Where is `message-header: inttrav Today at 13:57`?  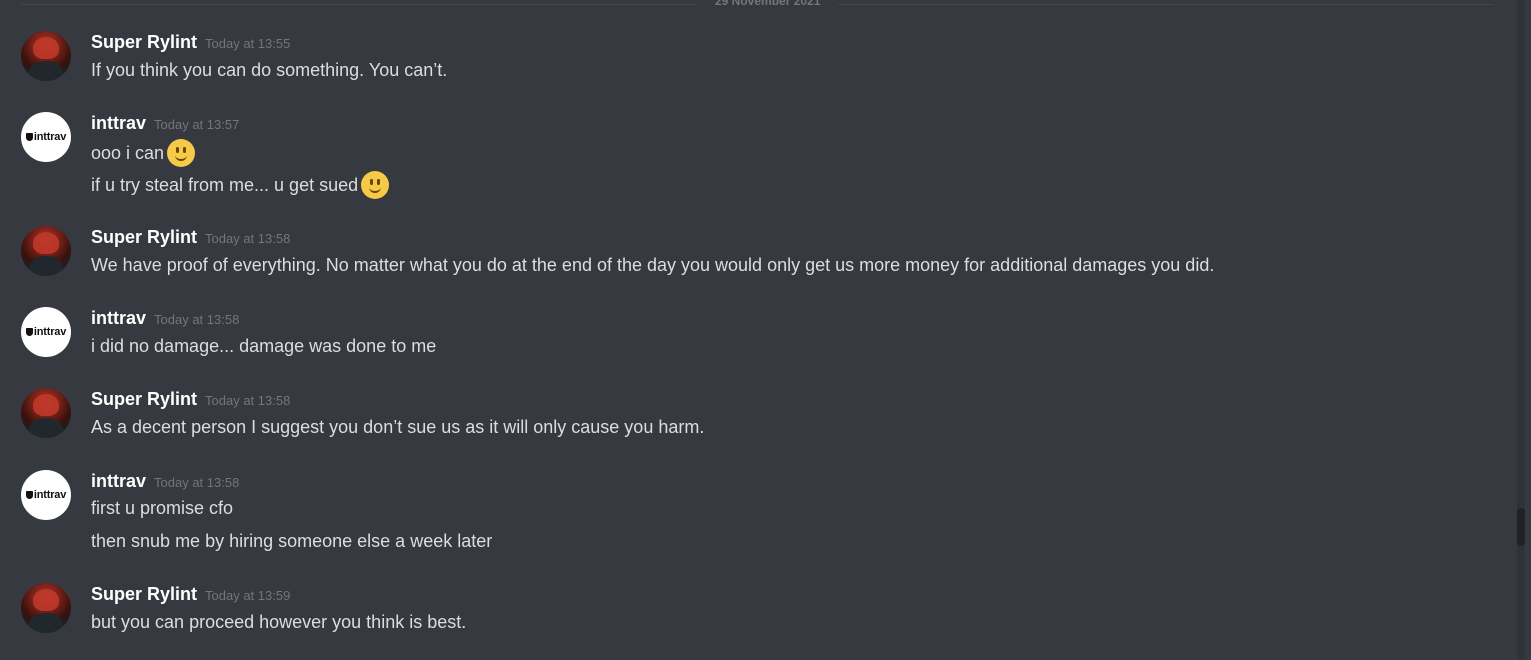 message-header: inttrav Today at 13:57 is located at coordinates (165, 123).